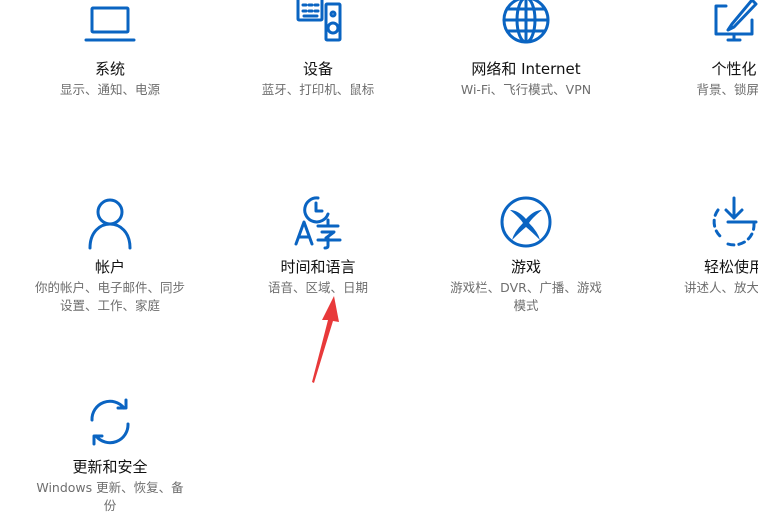 This screenshot has height=515, width=758. Describe the element at coordinates (526, 296) in the screenshot. I see `tile-description: 游戏栏、DVR、广播、游戏 模式` at that location.